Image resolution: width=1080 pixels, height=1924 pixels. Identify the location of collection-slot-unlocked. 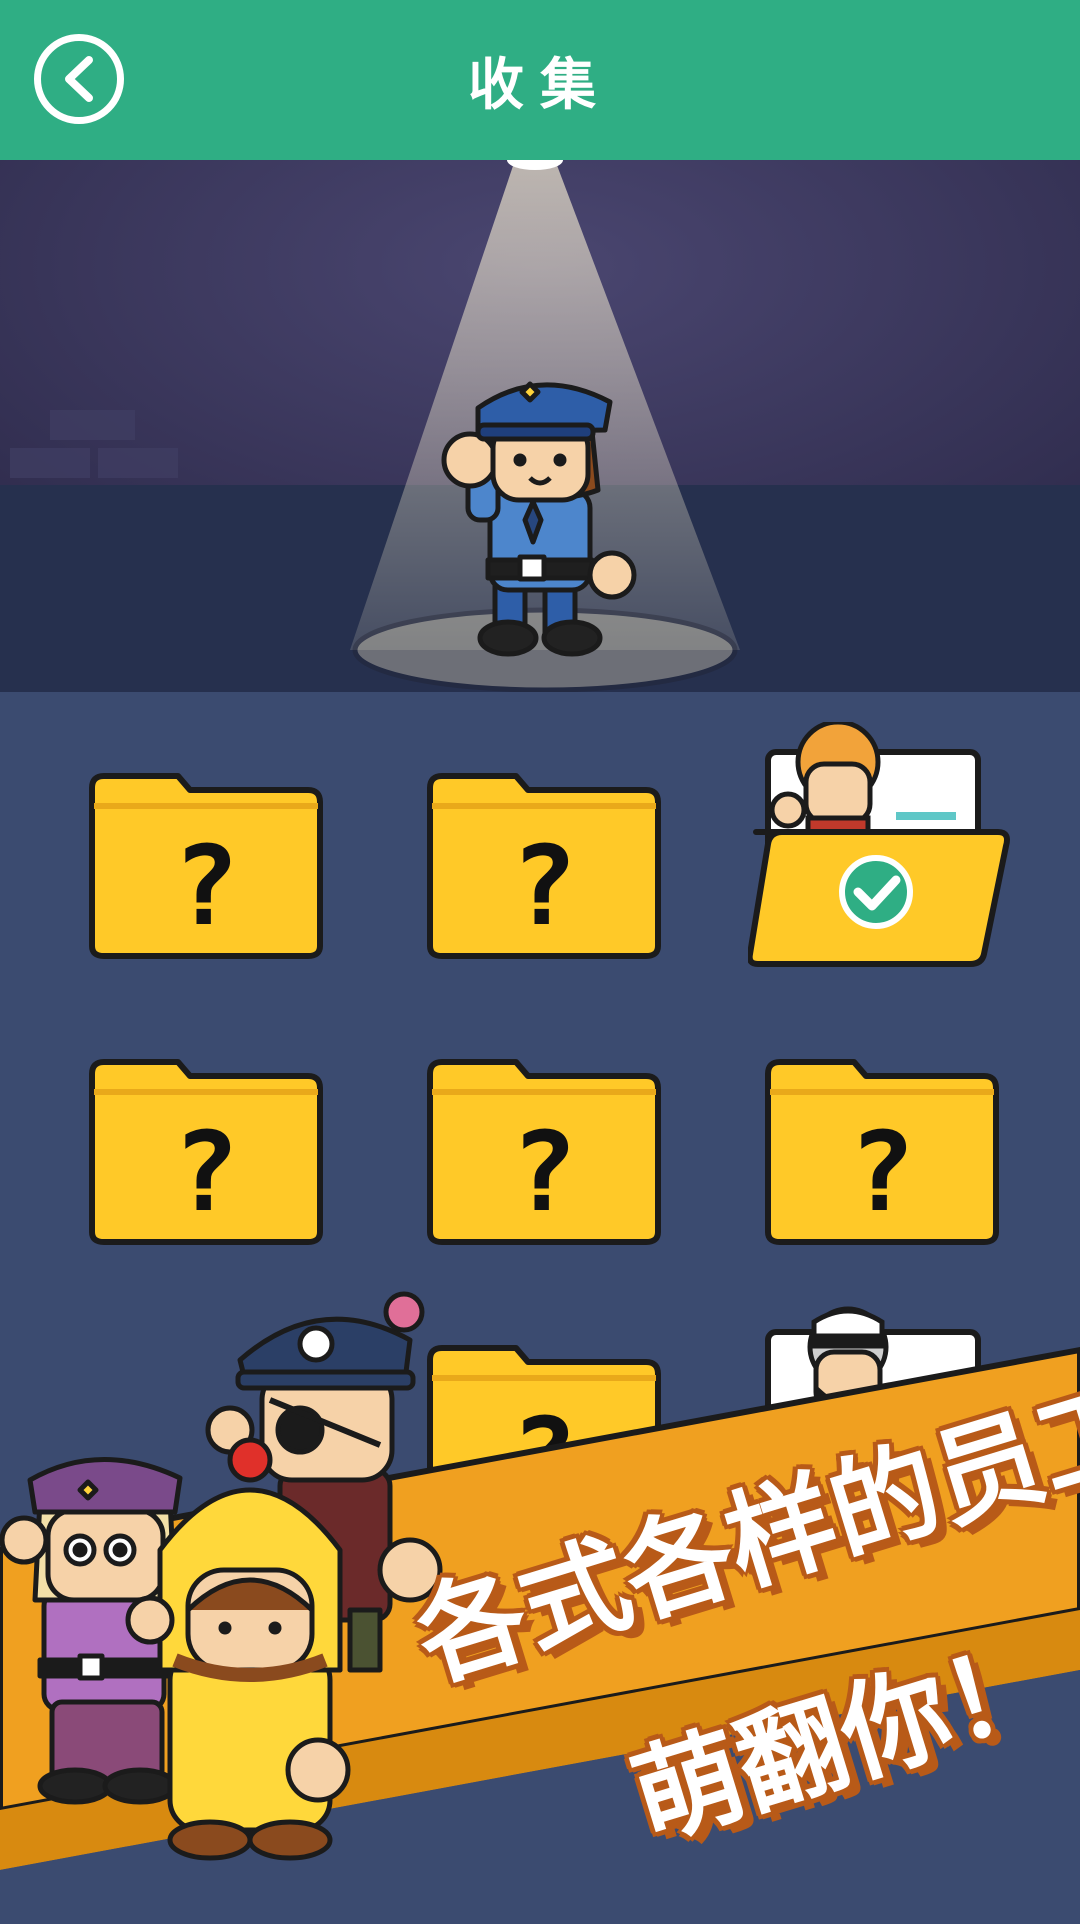
(878, 844).